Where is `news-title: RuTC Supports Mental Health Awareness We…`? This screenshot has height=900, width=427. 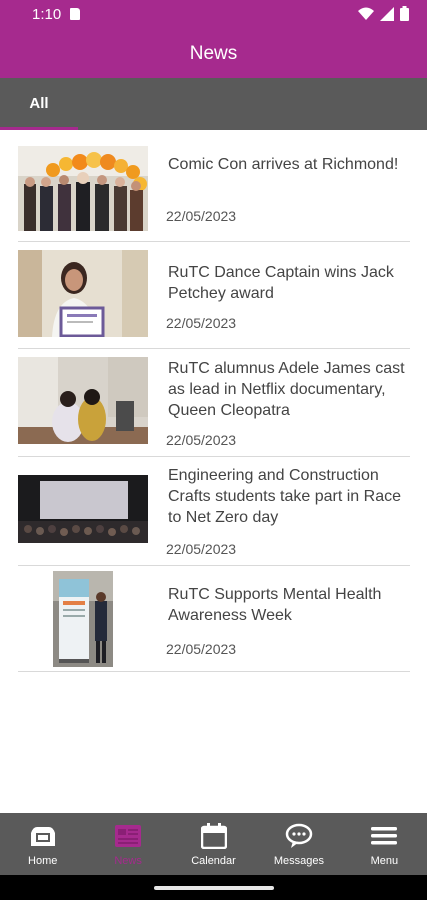
news-title: RuTC Supports Mental Health Awareness We… is located at coordinates (275, 605).